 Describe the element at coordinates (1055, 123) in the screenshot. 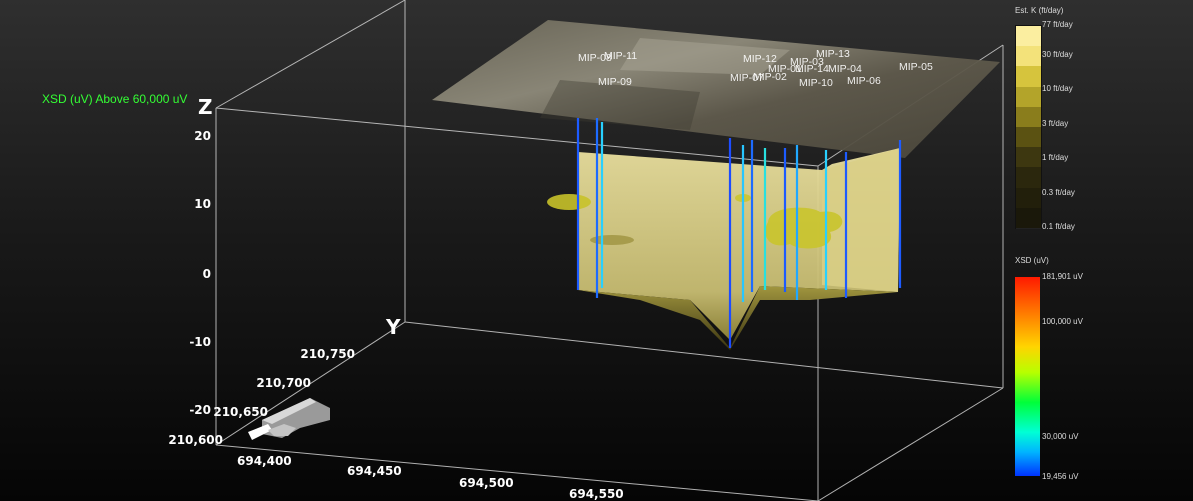

I see `k-legend-tick: 3 ft/day` at that location.